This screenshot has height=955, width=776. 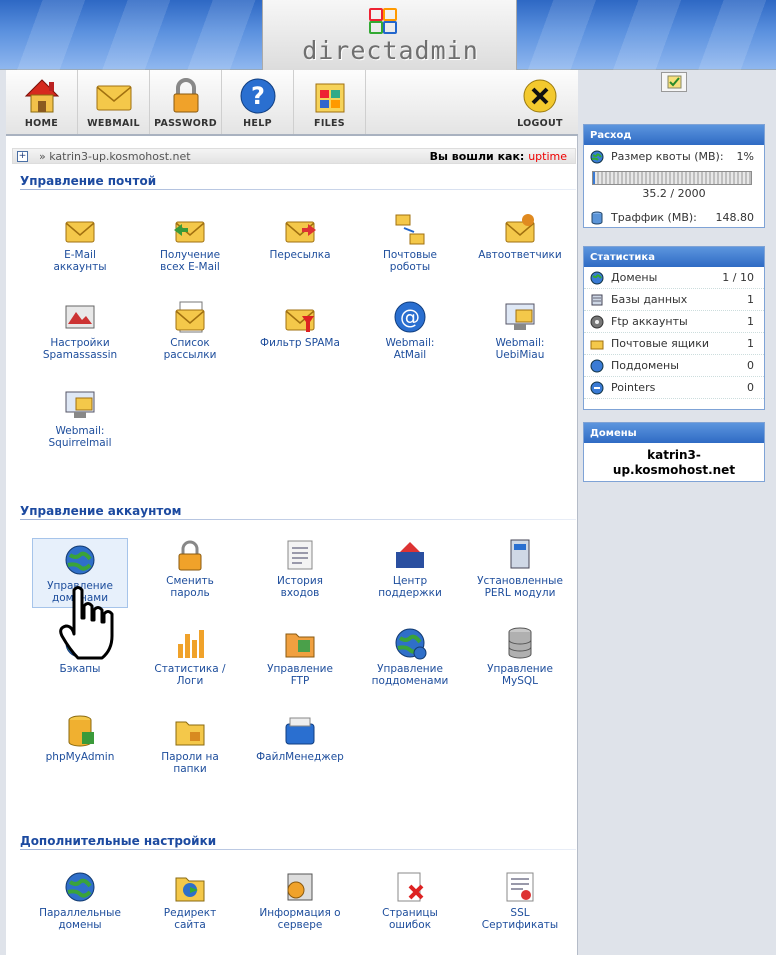 I want to click on mail-item: E-Mail аккаунты, so click(x=80, y=242).